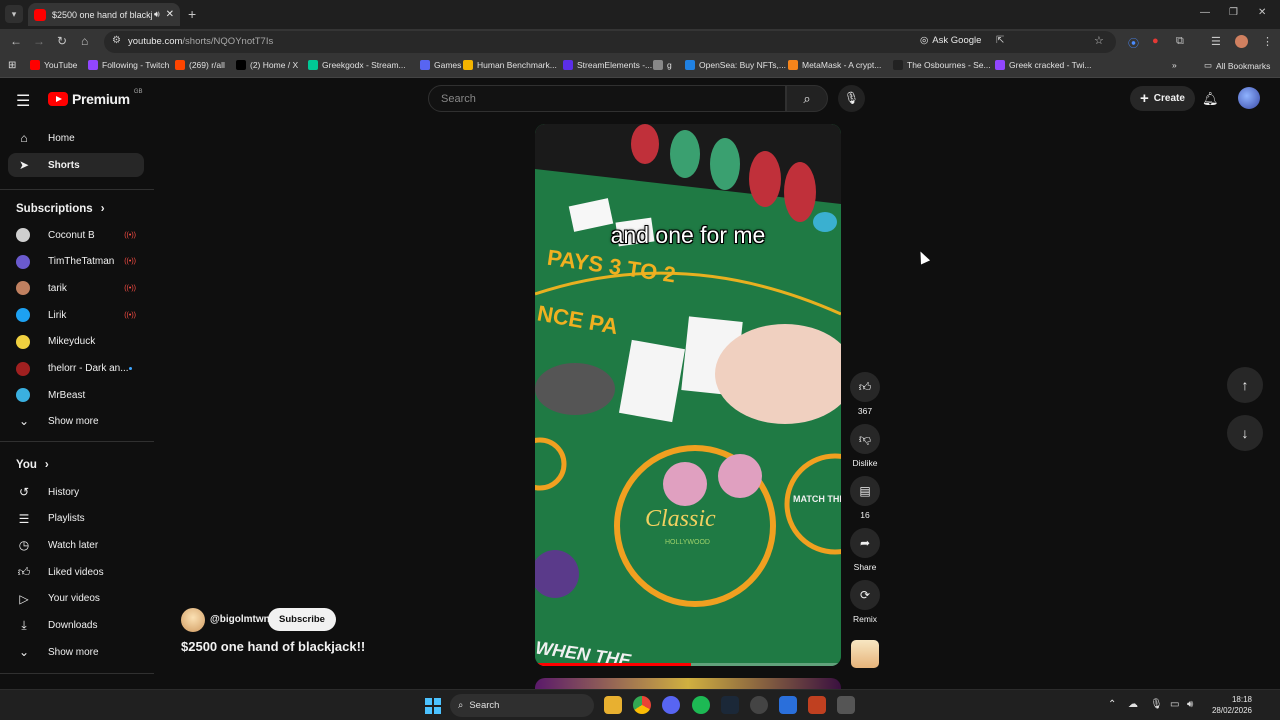 The image size is (1280, 720). What do you see at coordinates (76, 235) in the screenshot?
I see `sidebar-subscription-item: Coconut B ((•))` at bounding box center [76, 235].